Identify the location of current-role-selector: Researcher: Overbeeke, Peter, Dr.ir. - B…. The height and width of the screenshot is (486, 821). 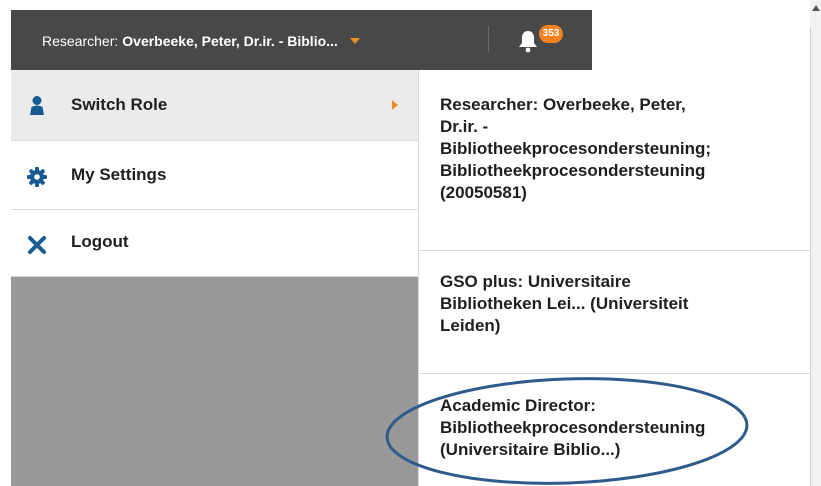
(201, 41).